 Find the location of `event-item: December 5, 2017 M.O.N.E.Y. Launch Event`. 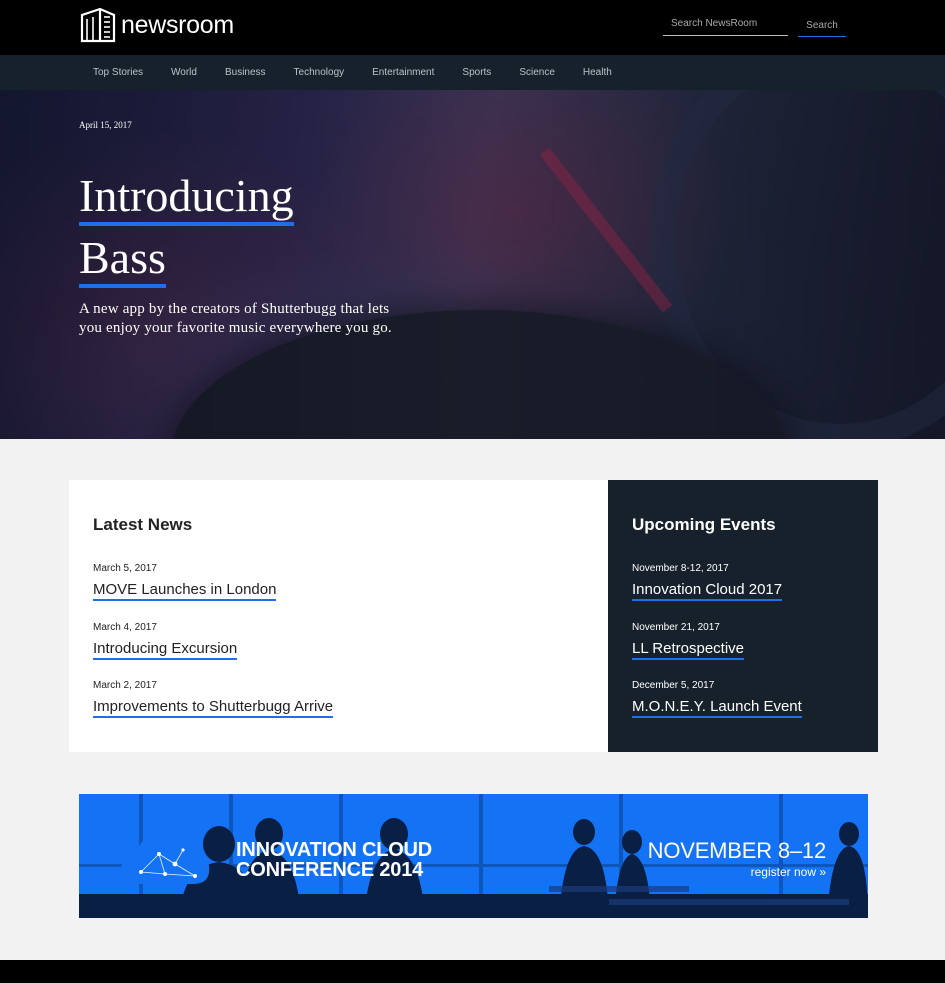

event-item: December 5, 2017 M.O.N.E.Y. Launch Event is located at coordinates (717, 699).